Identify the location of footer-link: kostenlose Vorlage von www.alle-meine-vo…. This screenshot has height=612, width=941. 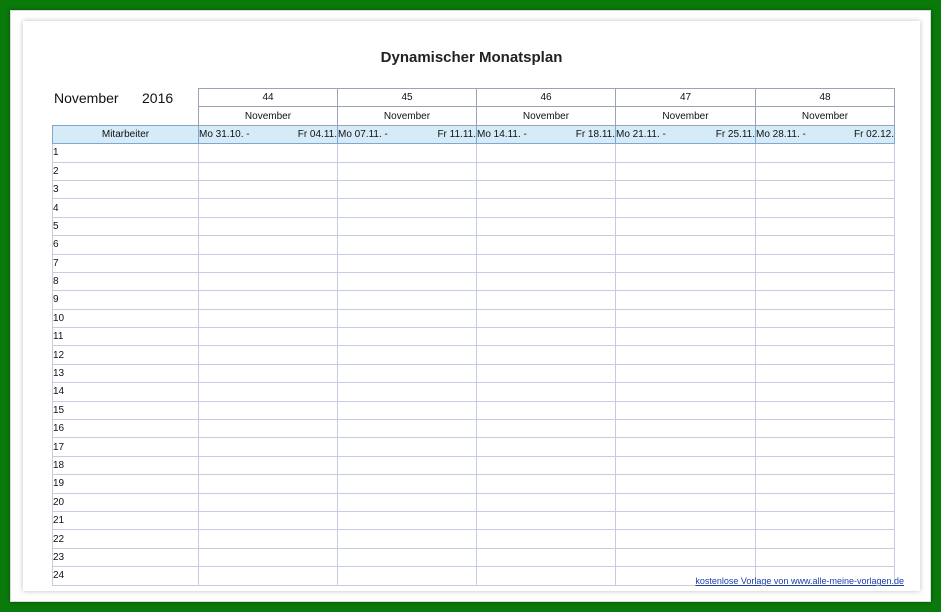
(799, 581).